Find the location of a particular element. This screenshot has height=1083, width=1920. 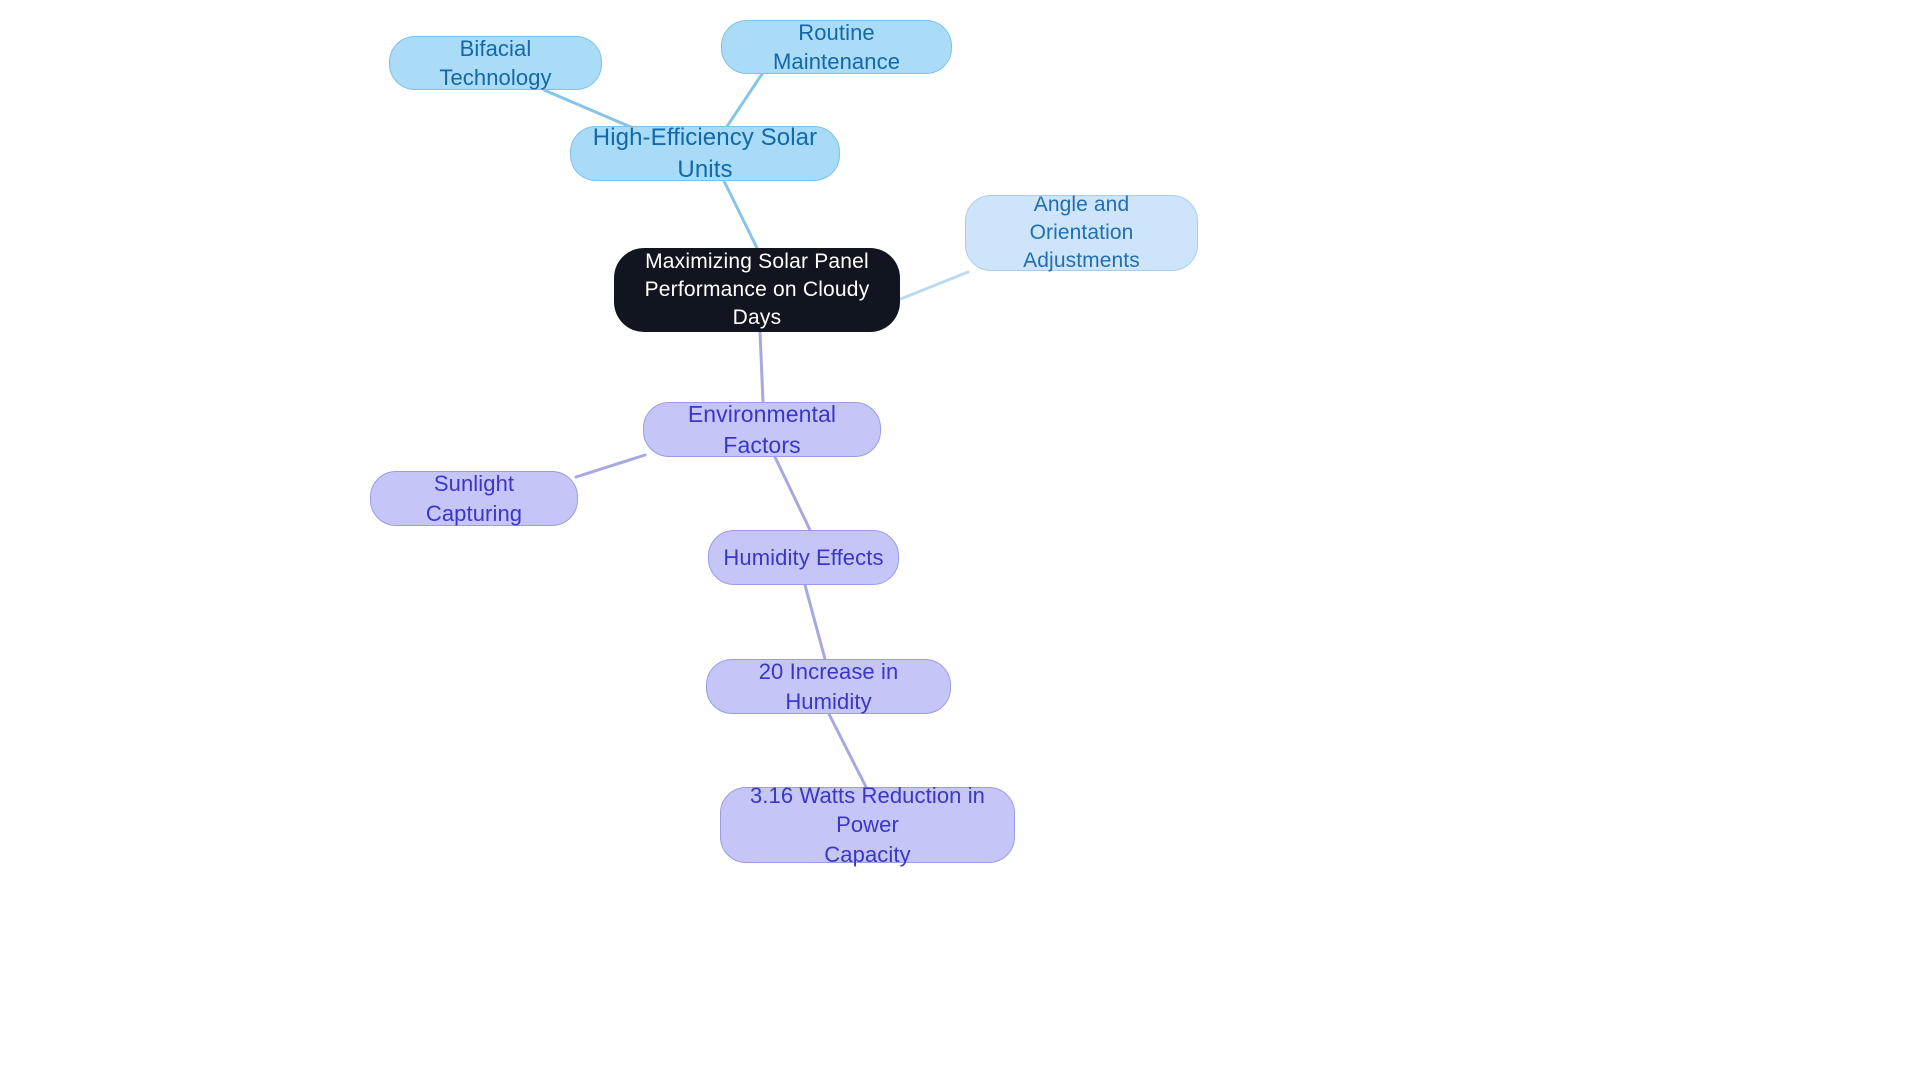

edge-high-efficiency-to-routine is located at coordinates (744, 101).